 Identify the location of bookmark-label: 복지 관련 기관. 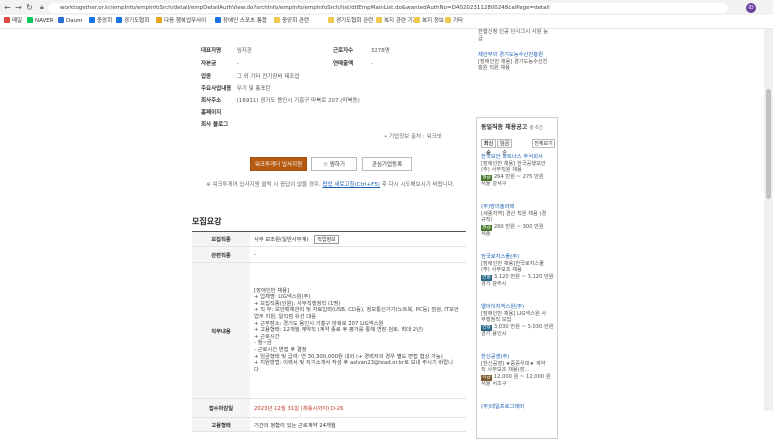
(401, 21).